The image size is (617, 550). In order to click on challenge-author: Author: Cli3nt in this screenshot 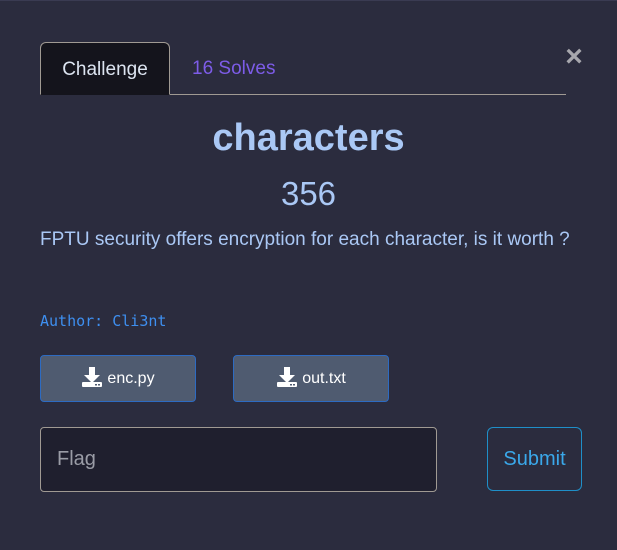, I will do `click(103, 321)`.